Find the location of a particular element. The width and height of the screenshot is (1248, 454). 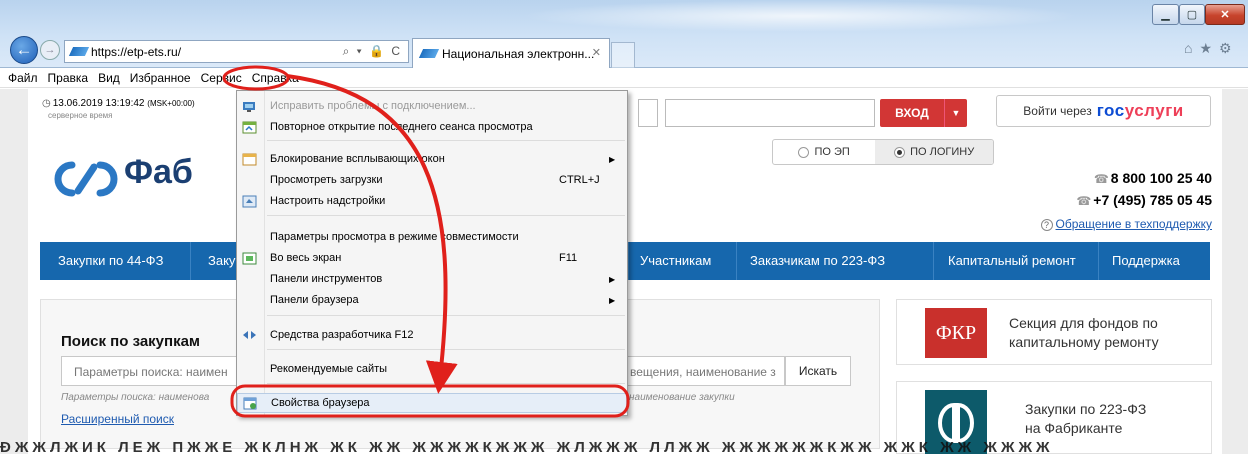

mode-by-ep: ПО ЭП is located at coordinates (824, 152).